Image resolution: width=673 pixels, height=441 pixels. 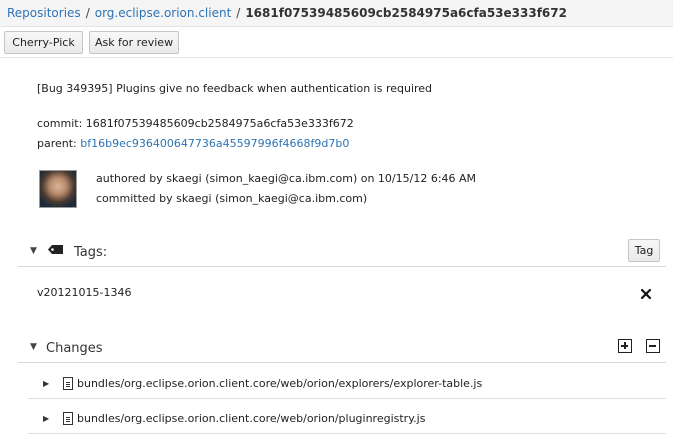 What do you see at coordinates (406, 13) in the screenshot?
I see `breadcrumb-commit-id: 1681f07539485609cb2584975a6cfa53e333f672` at bounding box center [406, 13].